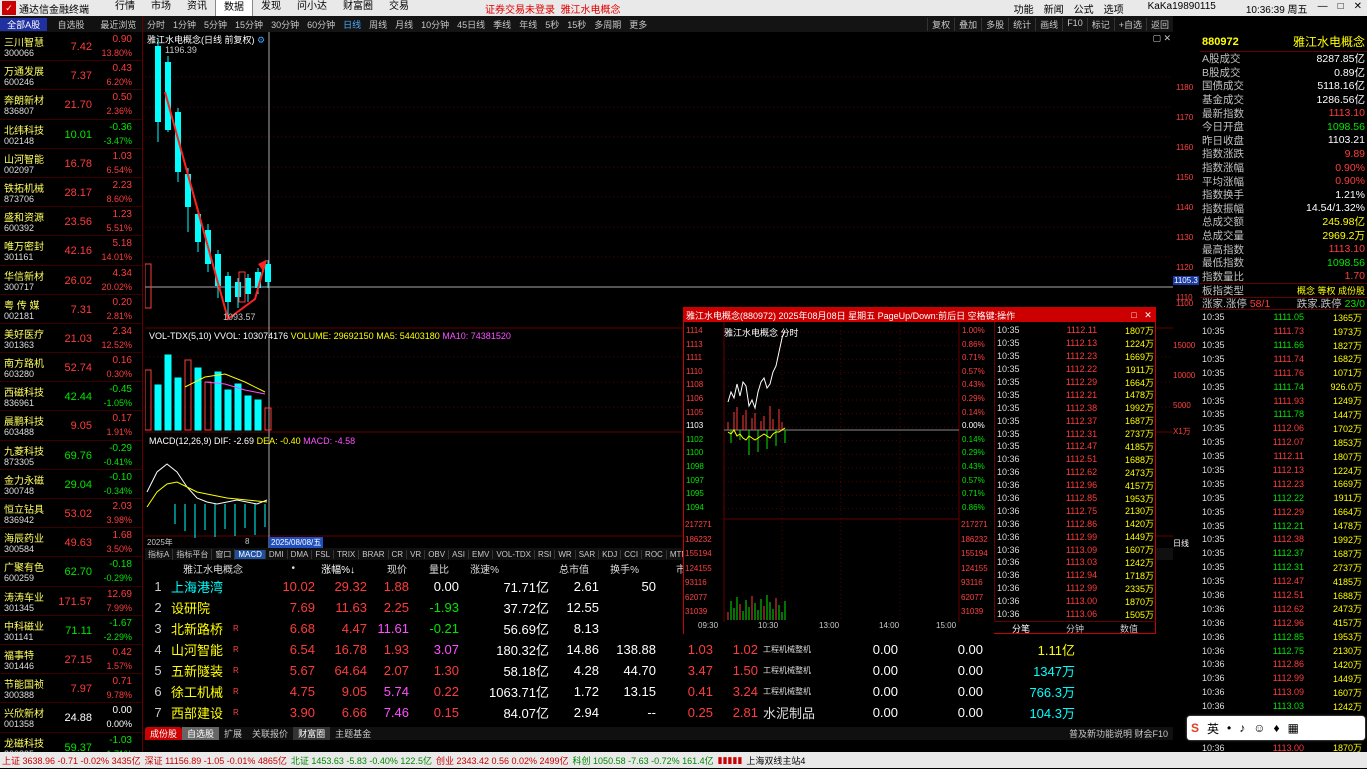 The width and height of the screenshot is (1367, 769). I want to click on period-1: 1分钟, so click(184, 24).